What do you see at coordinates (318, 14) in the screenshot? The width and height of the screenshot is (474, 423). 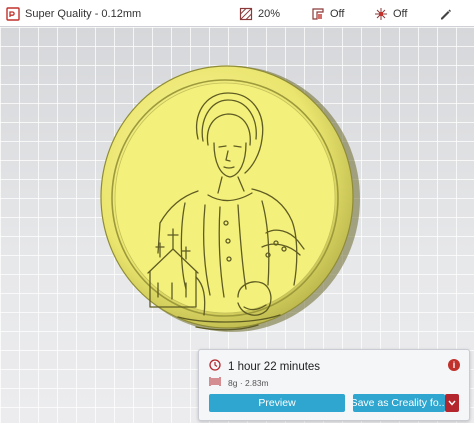 I see `support-icon` at bounding box center [318, 14].